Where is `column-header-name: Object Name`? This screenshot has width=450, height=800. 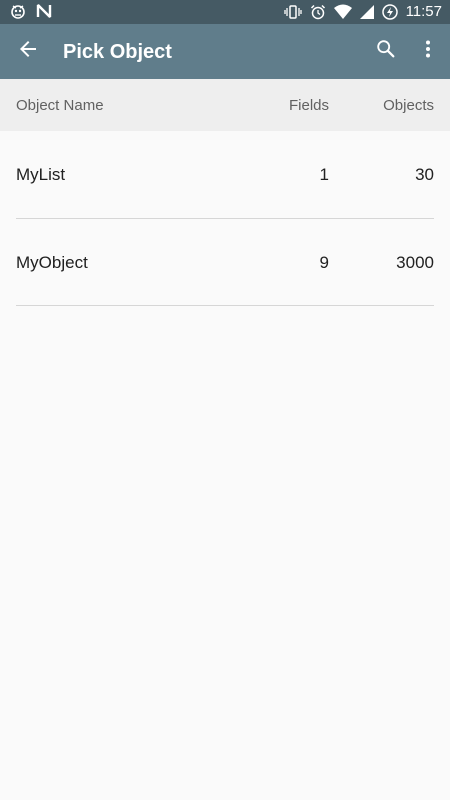
column-header-name: Object Name is located at coordinates (60, 106).